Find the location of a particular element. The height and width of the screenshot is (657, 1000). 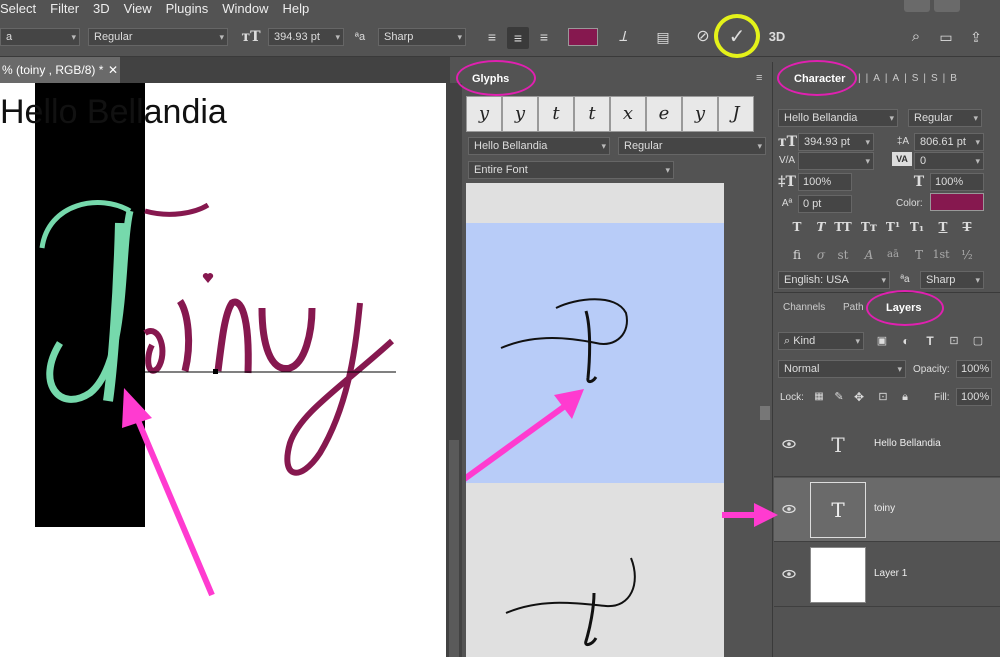

align-left-icon: ≡ is located at coordinates (492, 37).